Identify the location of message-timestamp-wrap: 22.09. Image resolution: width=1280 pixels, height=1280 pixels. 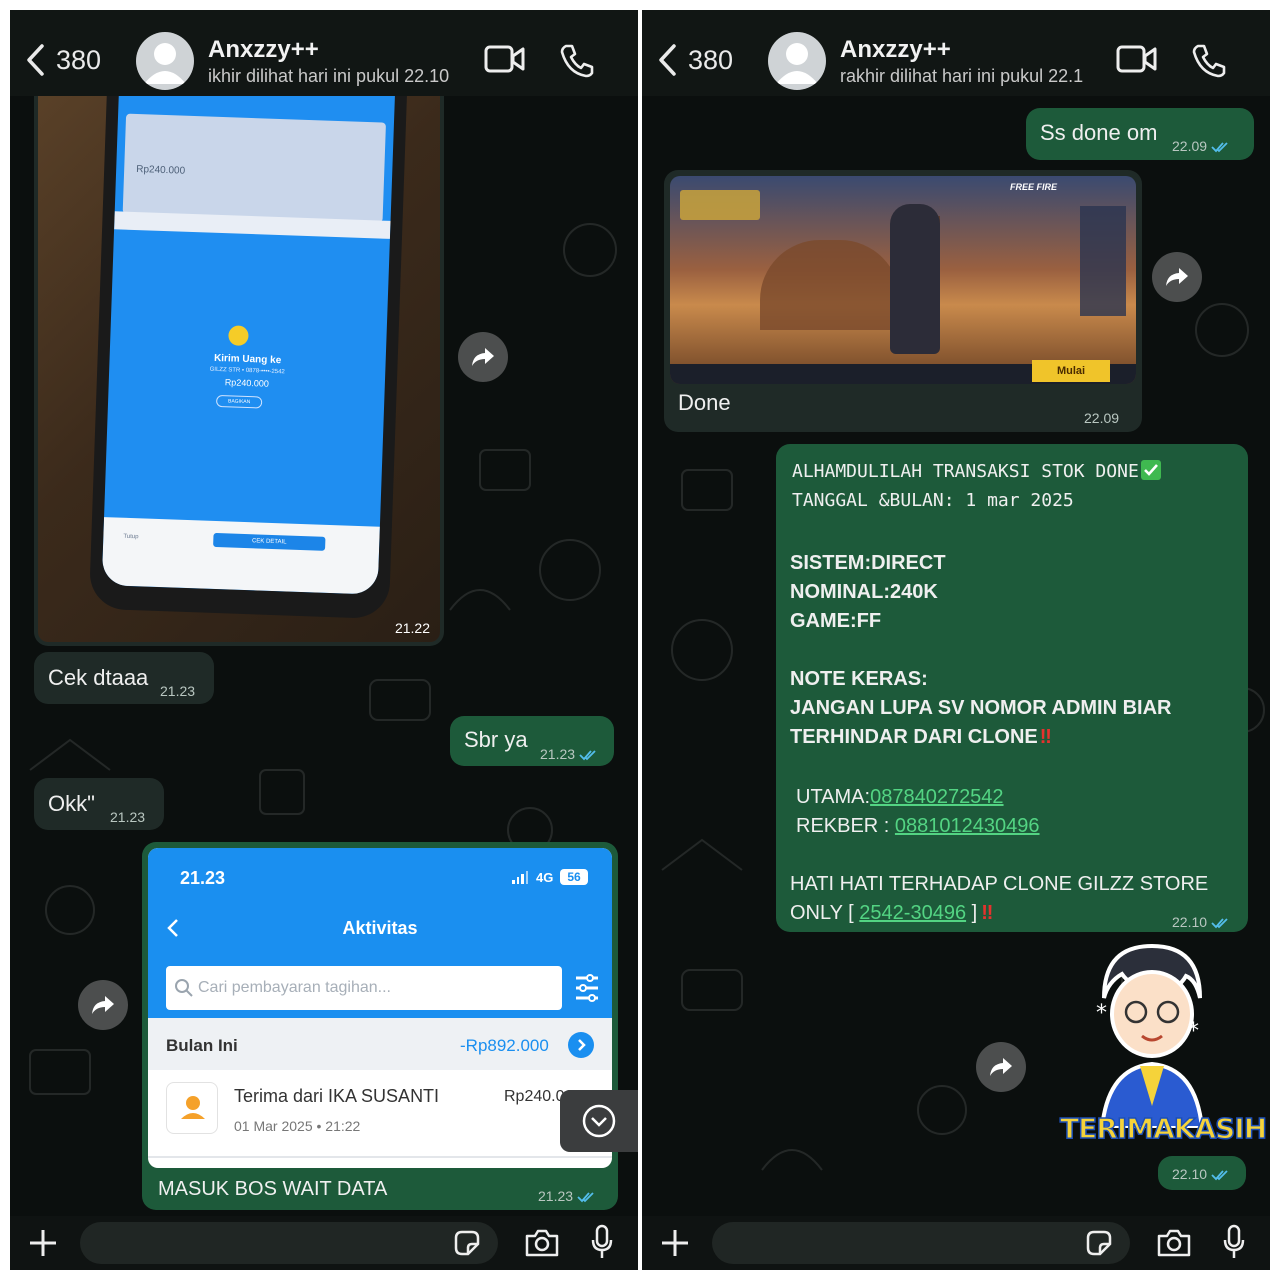
(1200, 146).